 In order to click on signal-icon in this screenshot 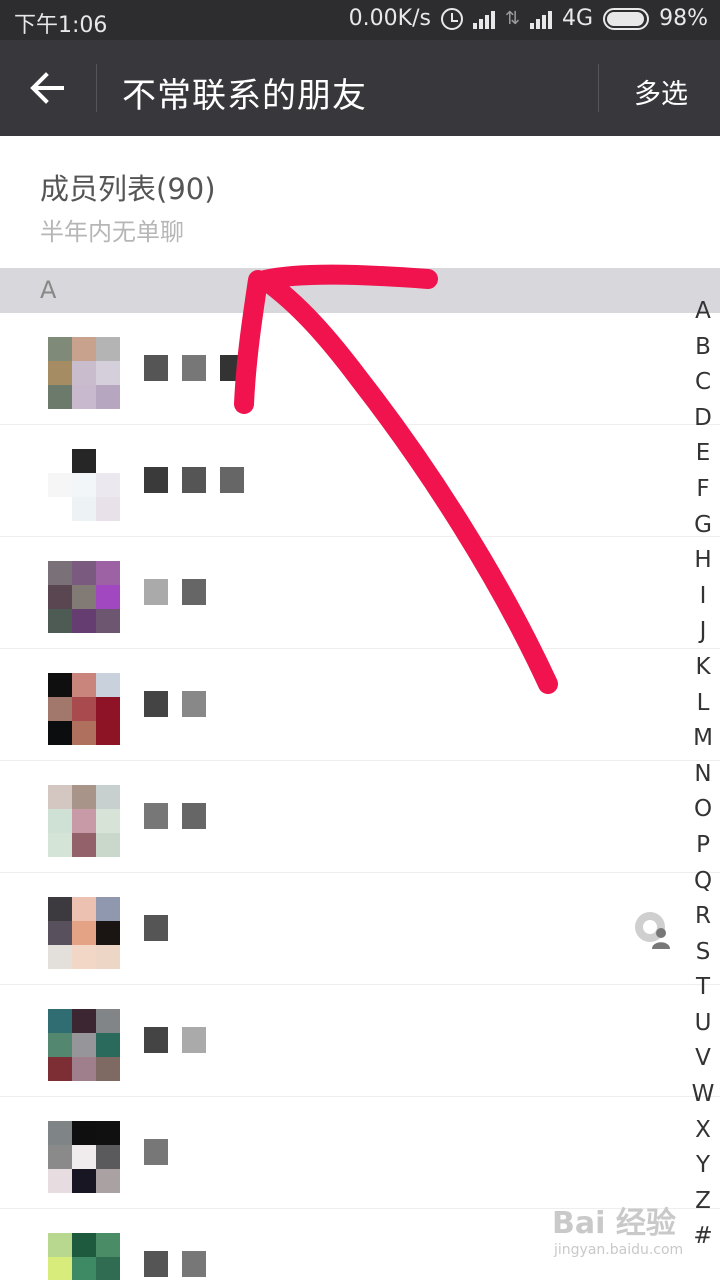, I will do `click(483, 19)`.